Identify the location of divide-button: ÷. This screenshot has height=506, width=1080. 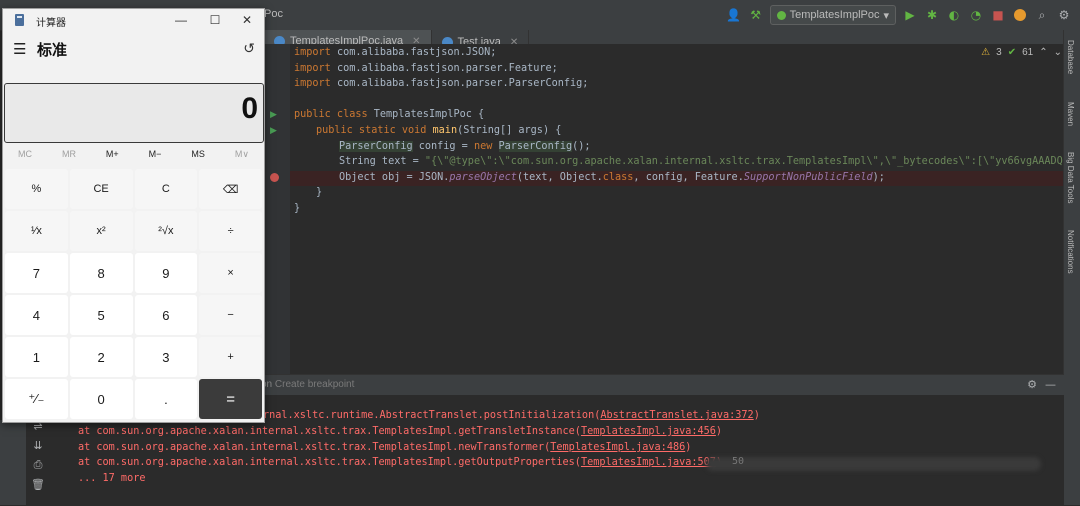
(230, 231).